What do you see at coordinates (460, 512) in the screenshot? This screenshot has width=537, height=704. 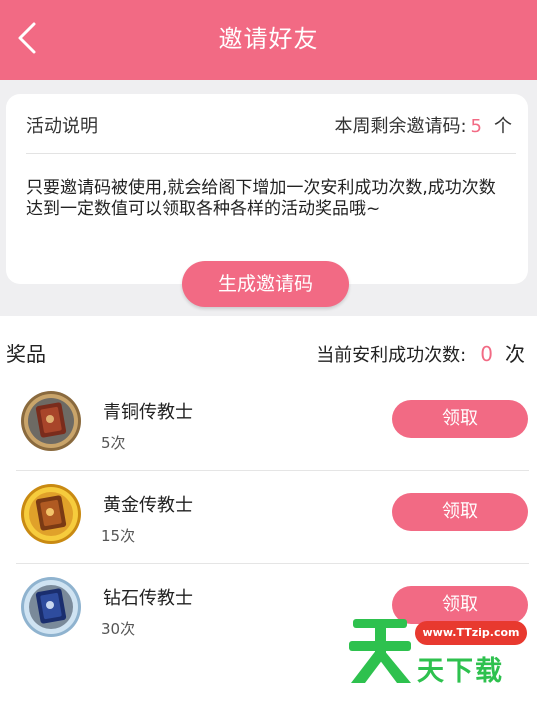 I see `claim-button-gold: 领取` at bounding box center [460, 512].